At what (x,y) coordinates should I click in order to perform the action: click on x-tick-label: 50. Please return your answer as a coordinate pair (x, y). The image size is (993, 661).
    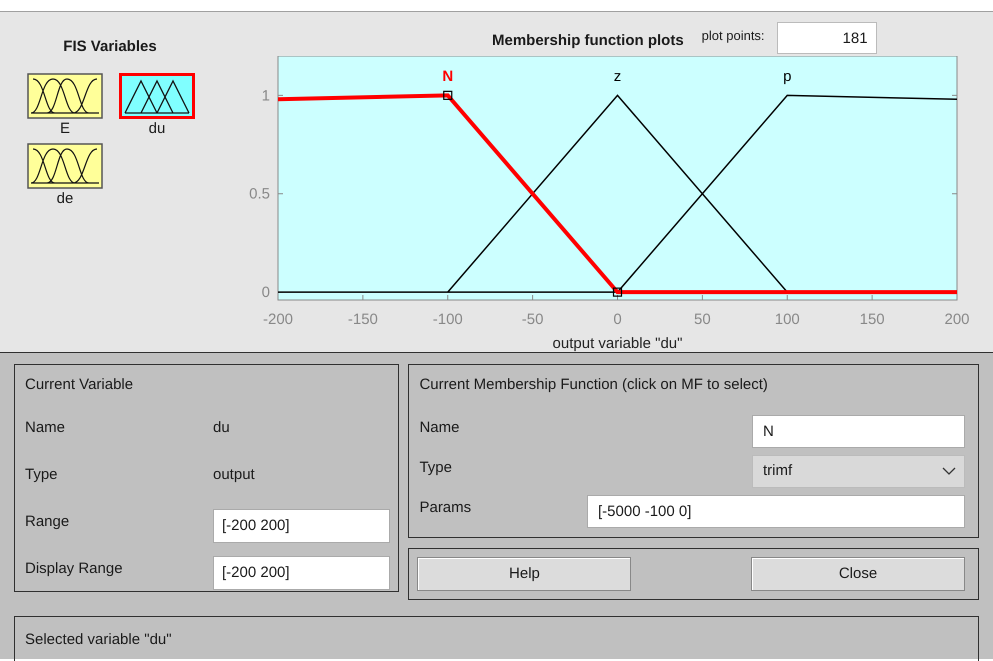
    Looking at the image, I should click on (702, 319).